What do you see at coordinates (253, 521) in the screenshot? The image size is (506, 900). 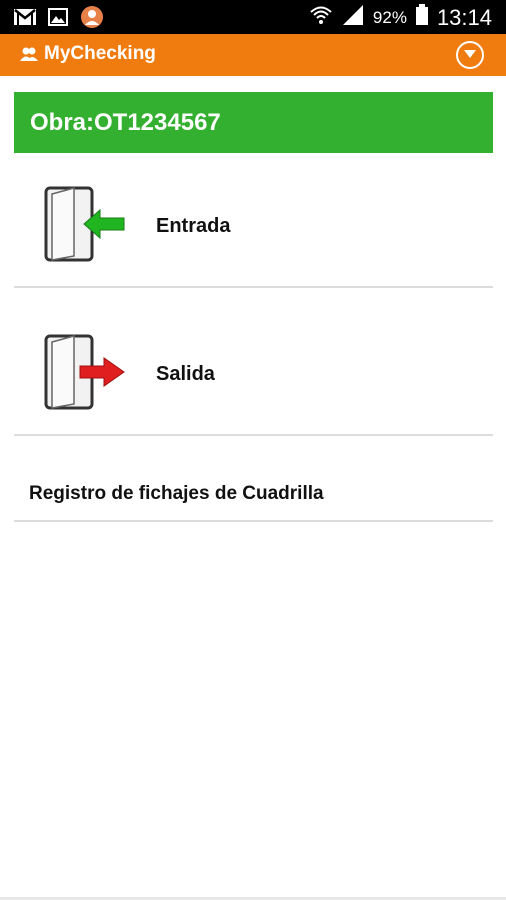 I see `divider` at bounding box center [253, 521].